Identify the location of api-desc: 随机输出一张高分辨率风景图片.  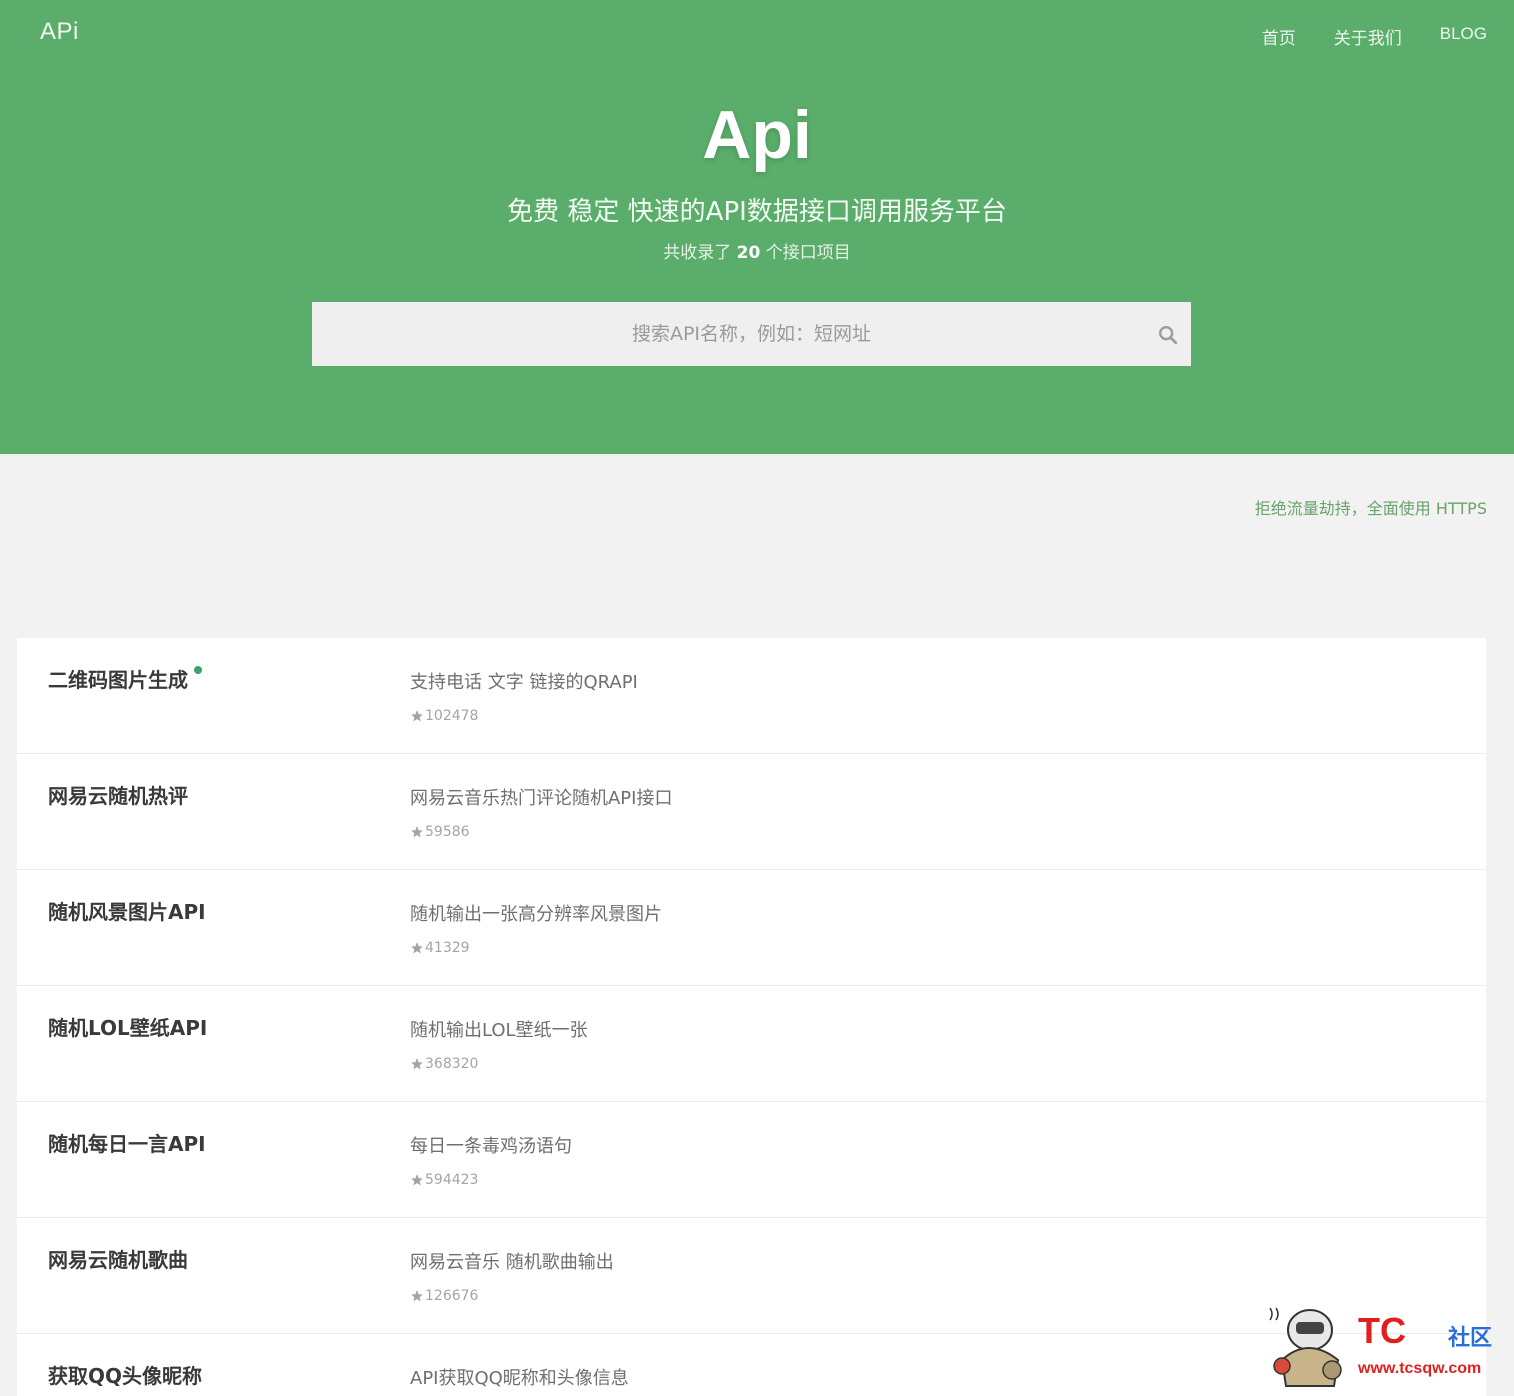
(536, 914).